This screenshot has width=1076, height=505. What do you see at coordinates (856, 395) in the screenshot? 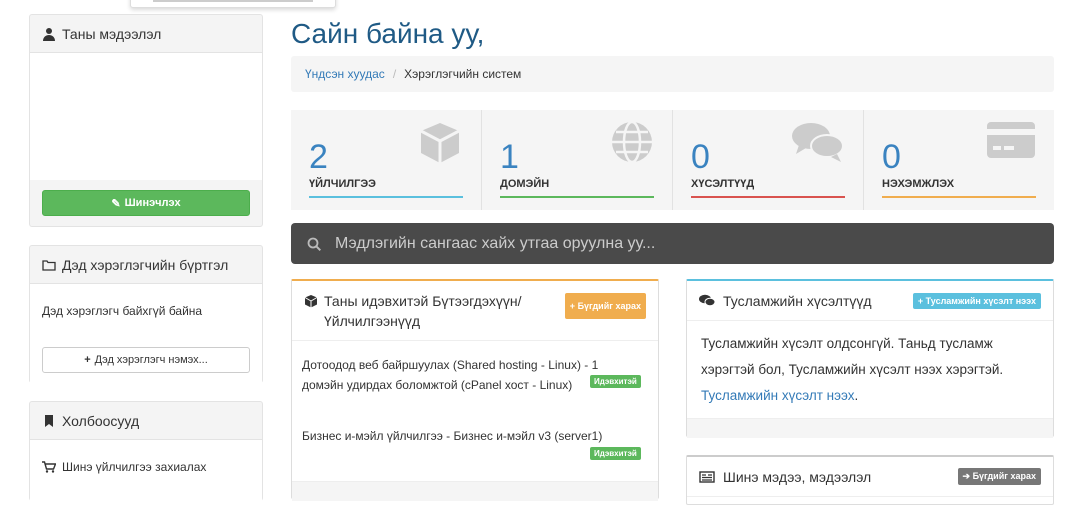
I see `support-link-period: .` at bounding box center [856, 395].